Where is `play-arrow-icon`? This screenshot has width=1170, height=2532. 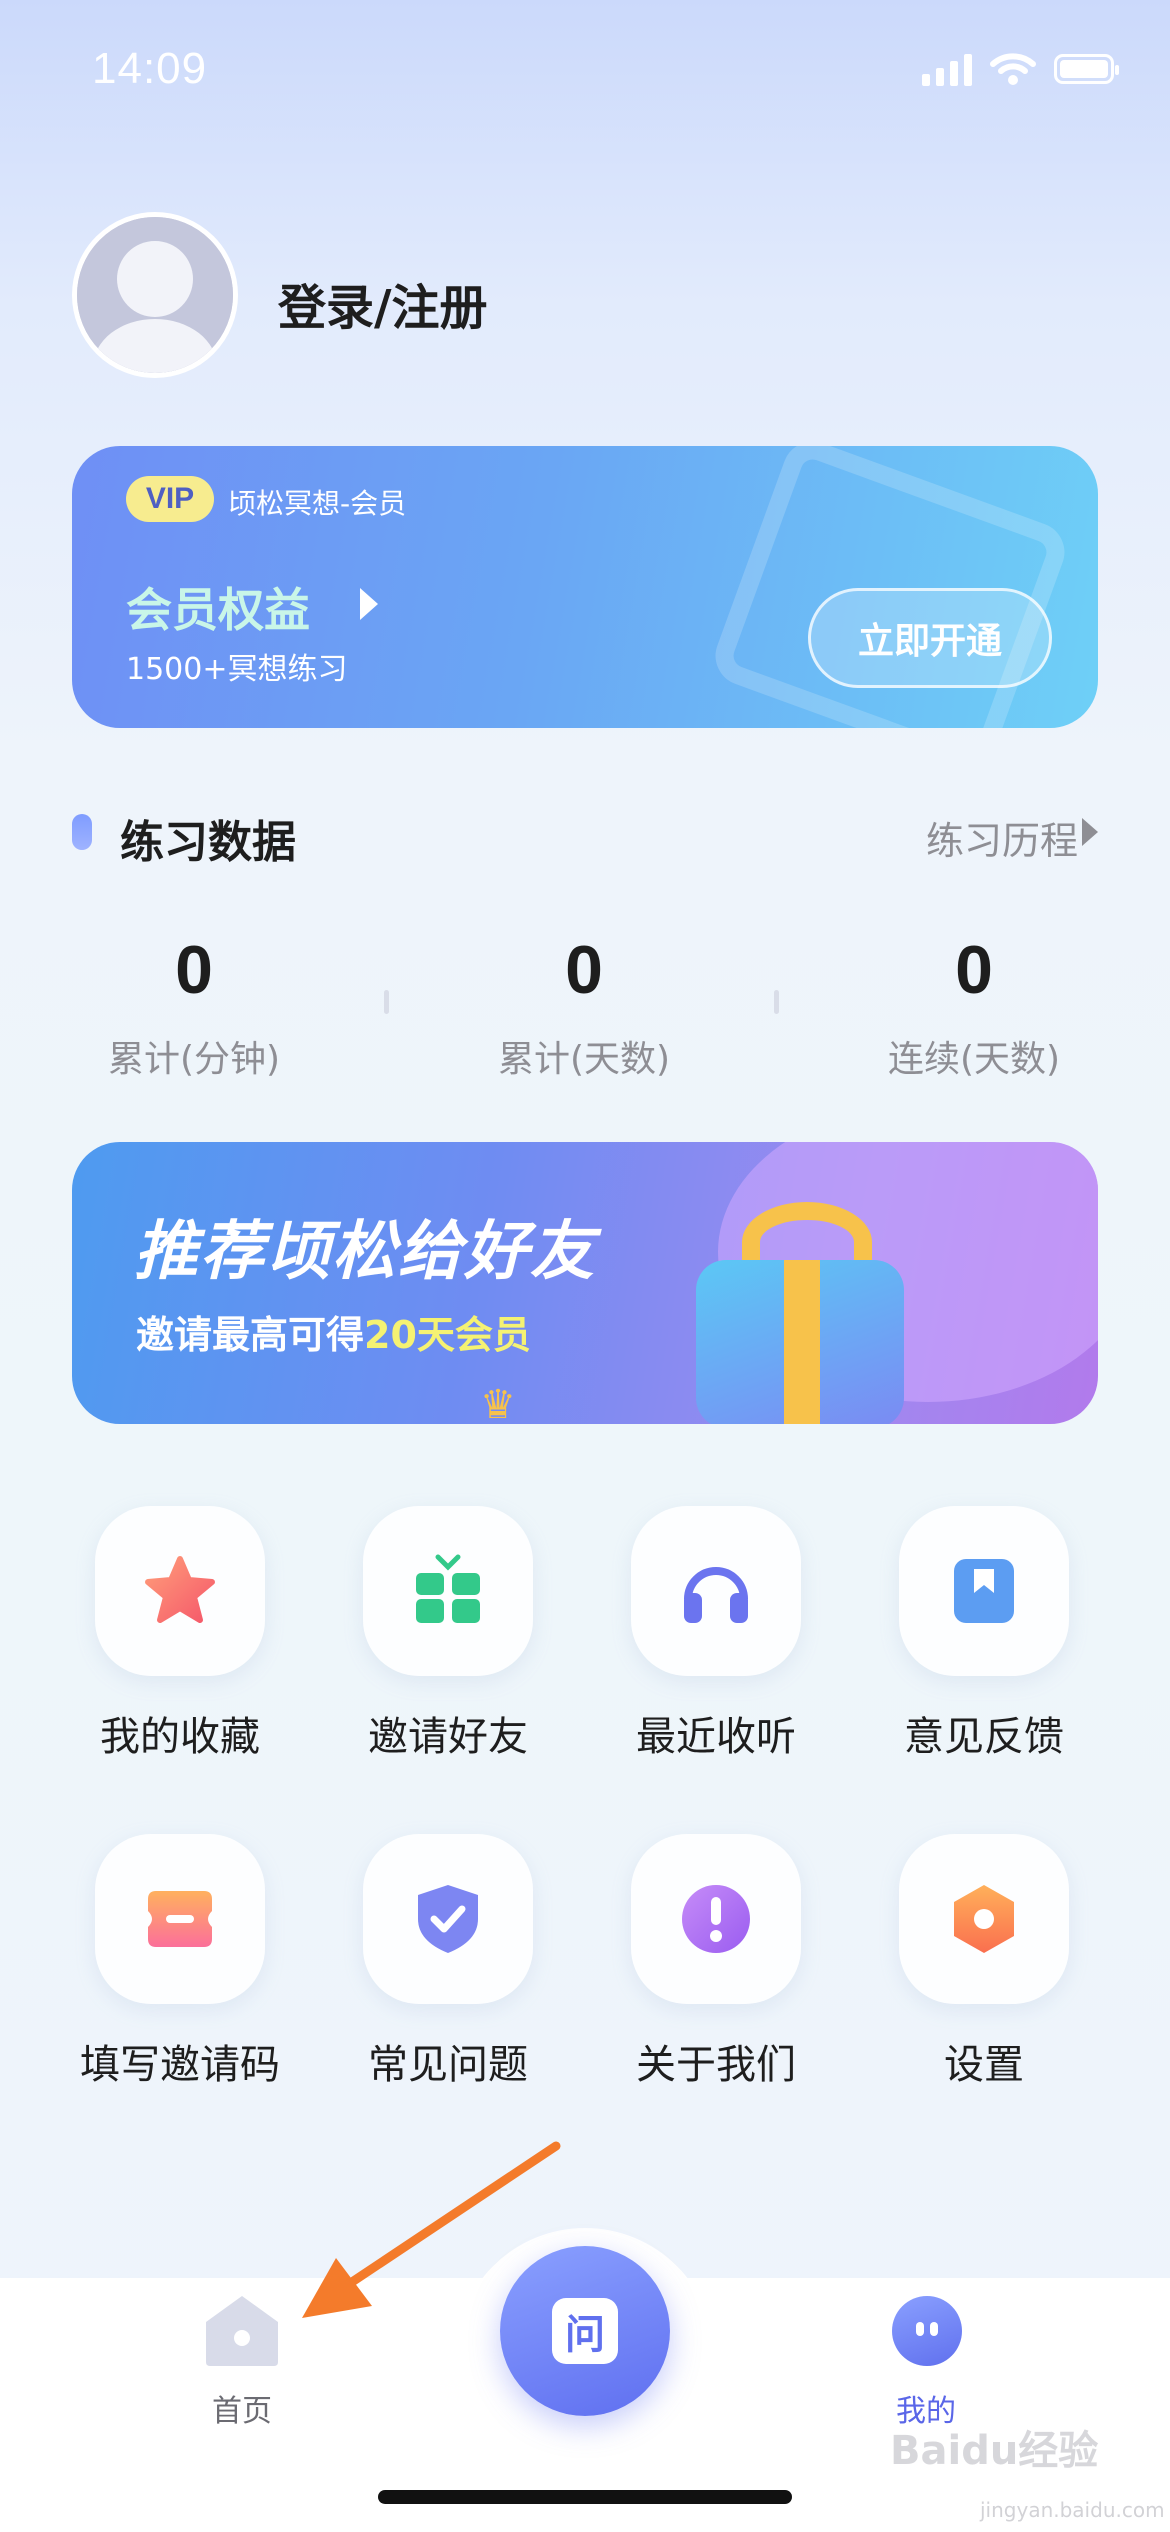 play-arrow-icon is located at coordinates (369, 604).